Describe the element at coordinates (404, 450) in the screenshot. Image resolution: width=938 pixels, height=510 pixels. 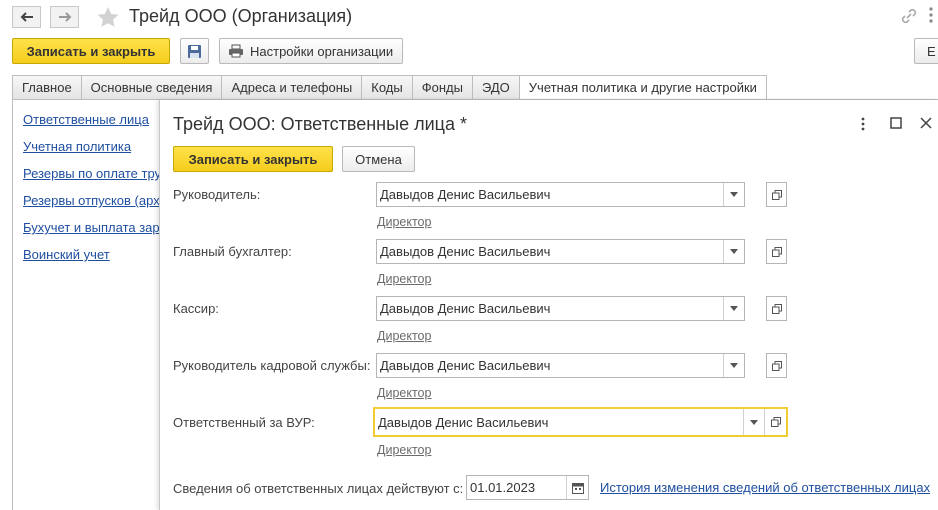
I see `military-registration-position-link: Директор` at that location.